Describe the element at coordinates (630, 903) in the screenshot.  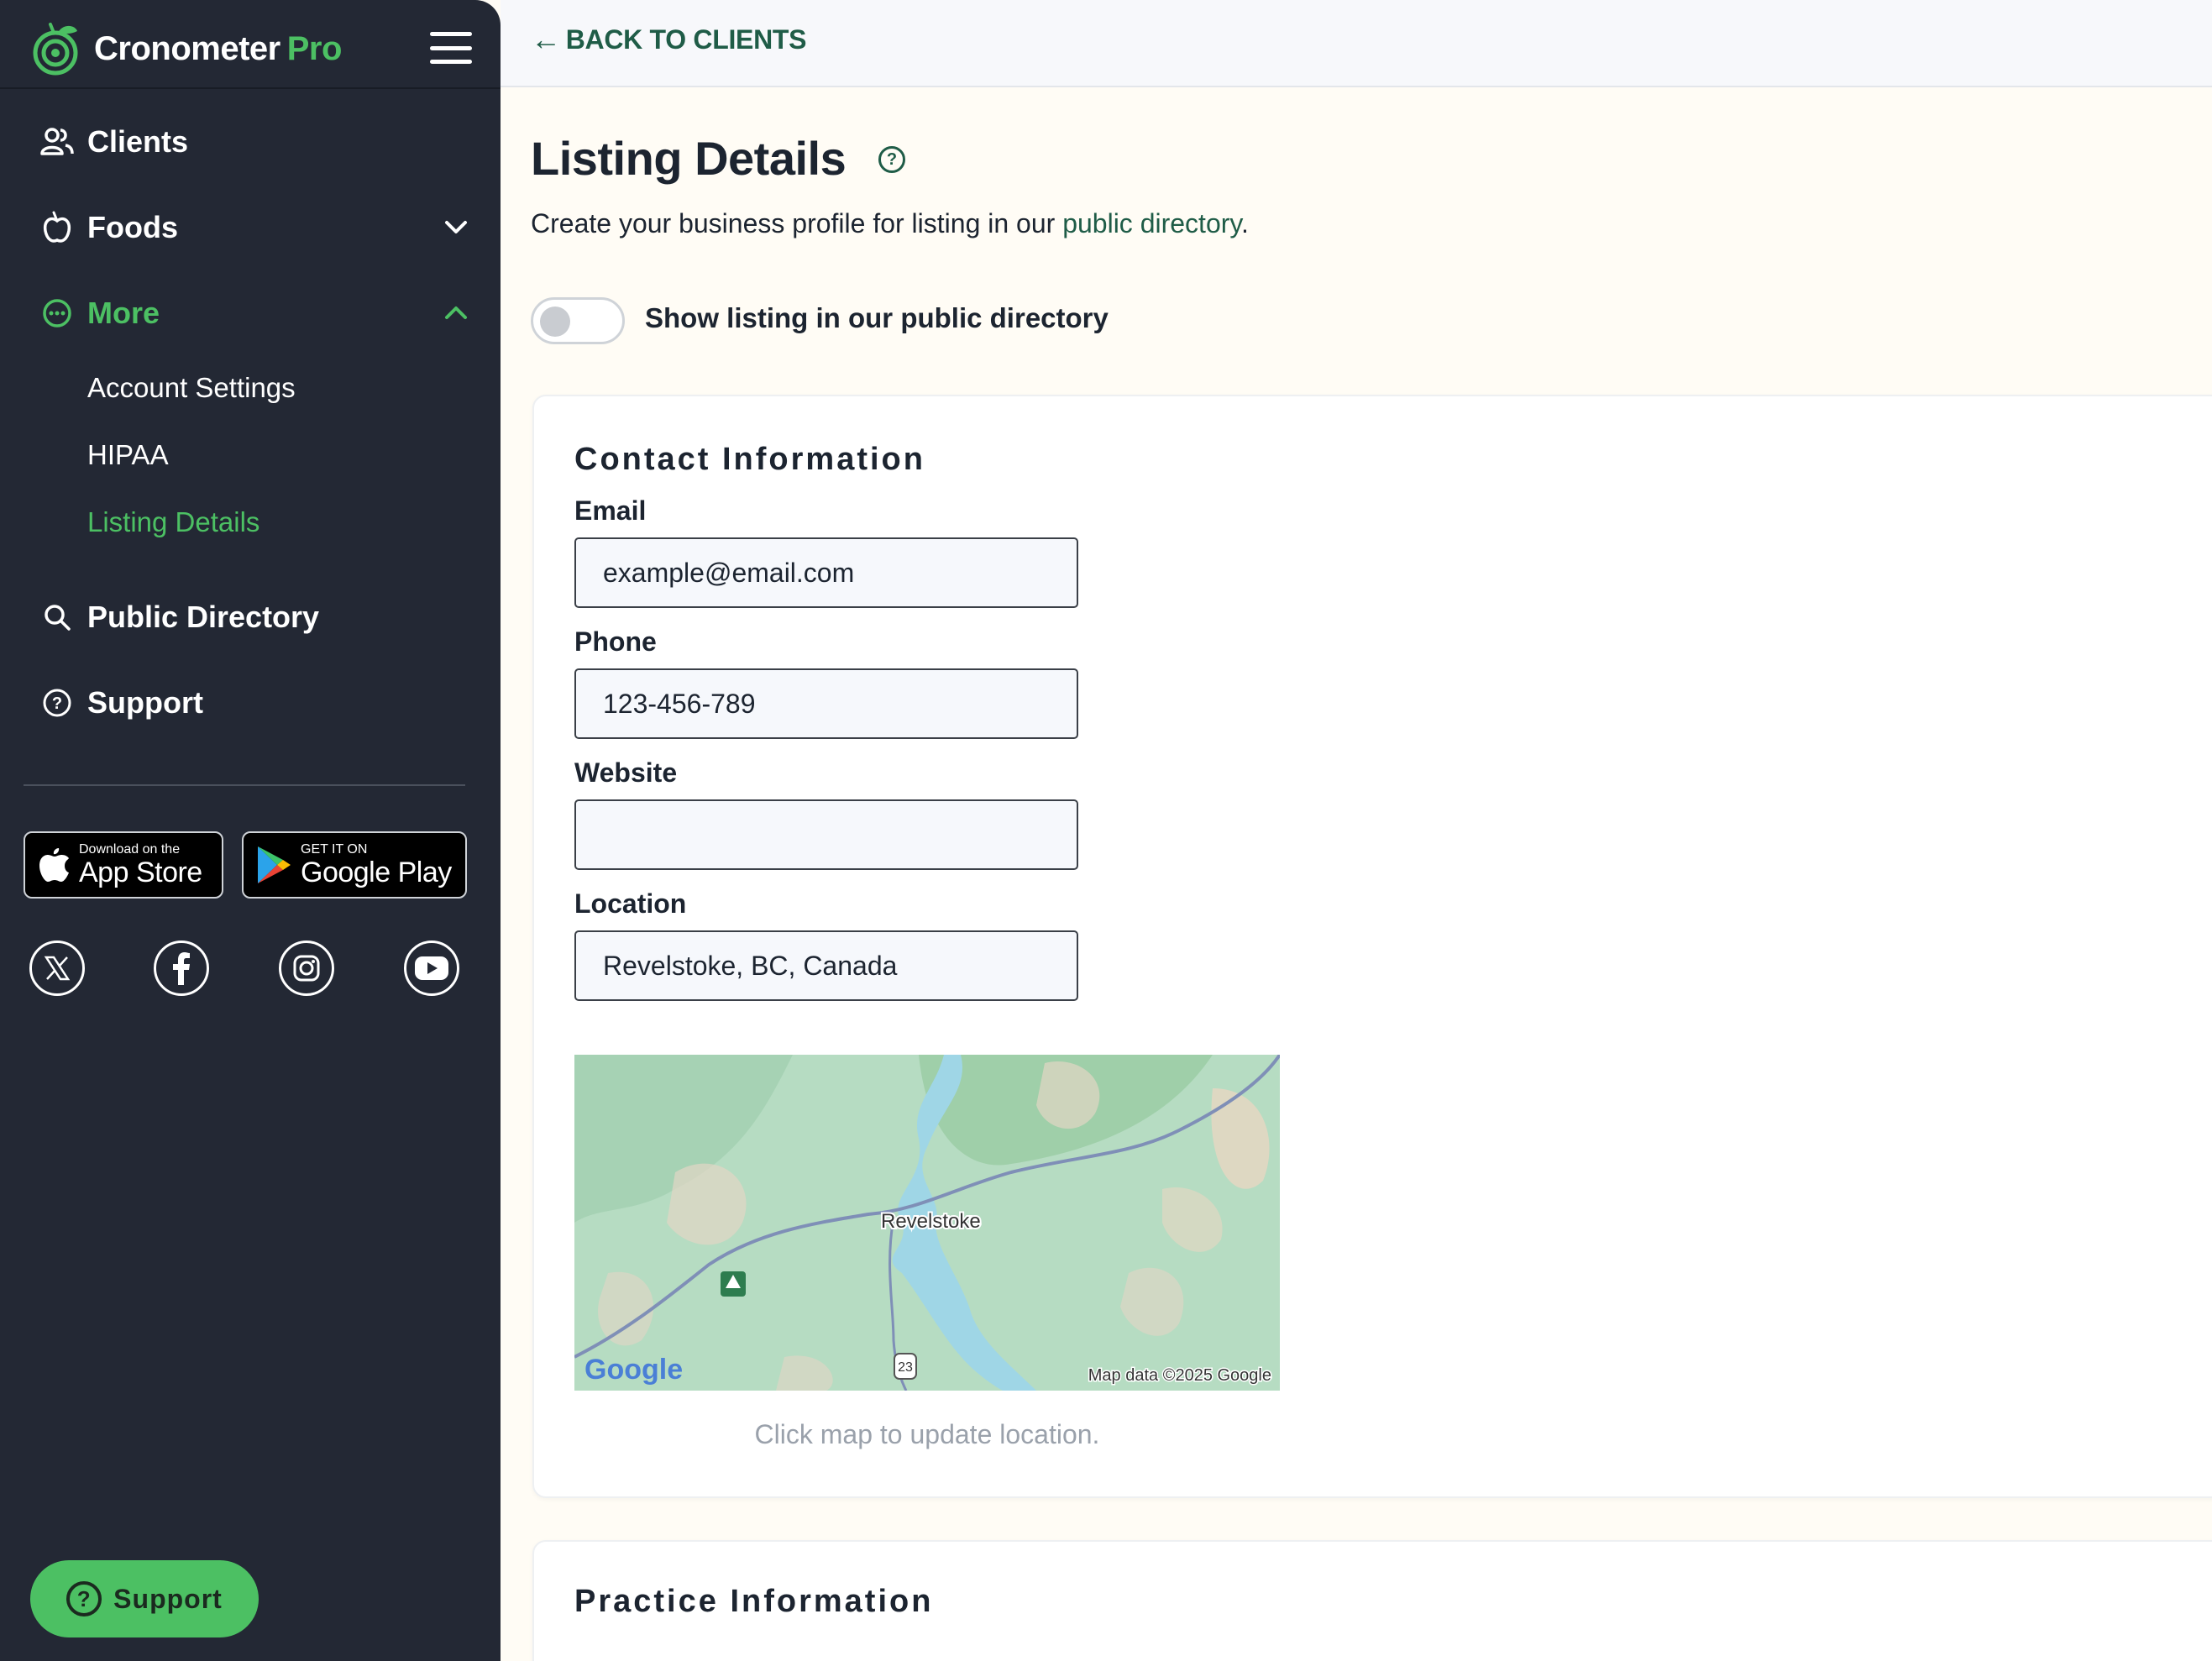
I see `location-label: Location` at that location.